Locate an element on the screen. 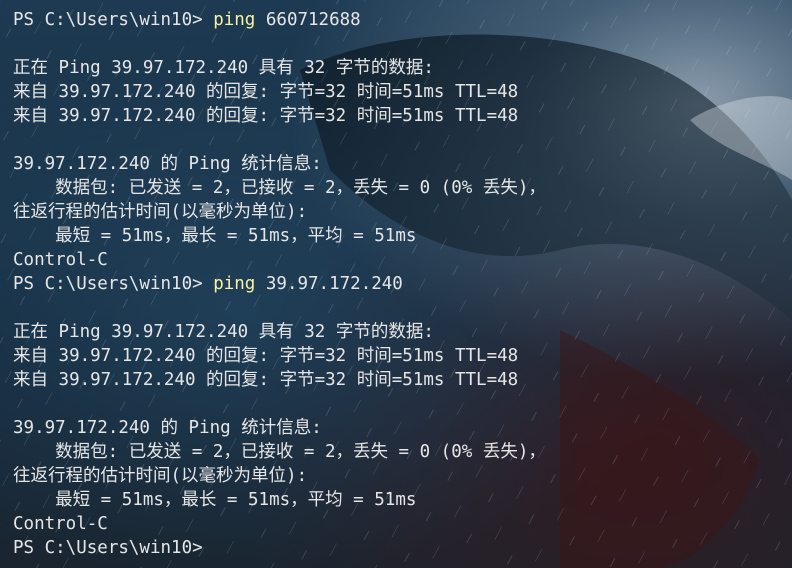 The width and height of the screenshot is (792, 568). command-args: 39.97.172.240 is located at coordinates (329, 284).